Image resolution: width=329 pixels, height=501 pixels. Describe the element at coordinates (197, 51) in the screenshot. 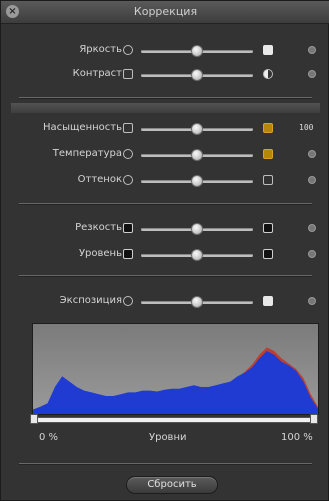

I see `brightness-knob` at that location.